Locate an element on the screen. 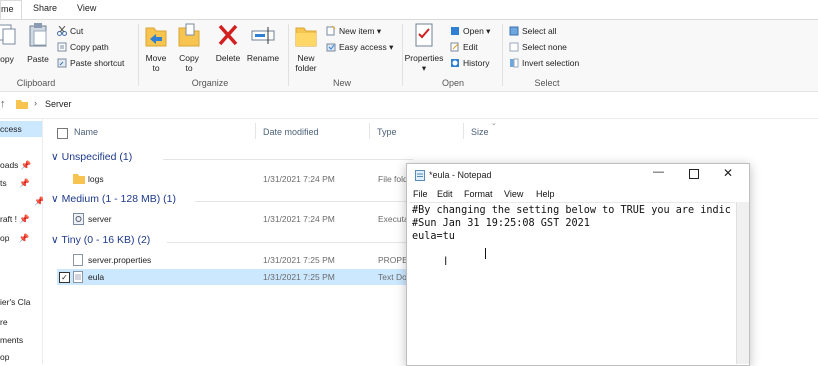 The width and height of the screenshot is (818, 366). notepad-title: *eula - Notepad is located at coordinates (460, 175).